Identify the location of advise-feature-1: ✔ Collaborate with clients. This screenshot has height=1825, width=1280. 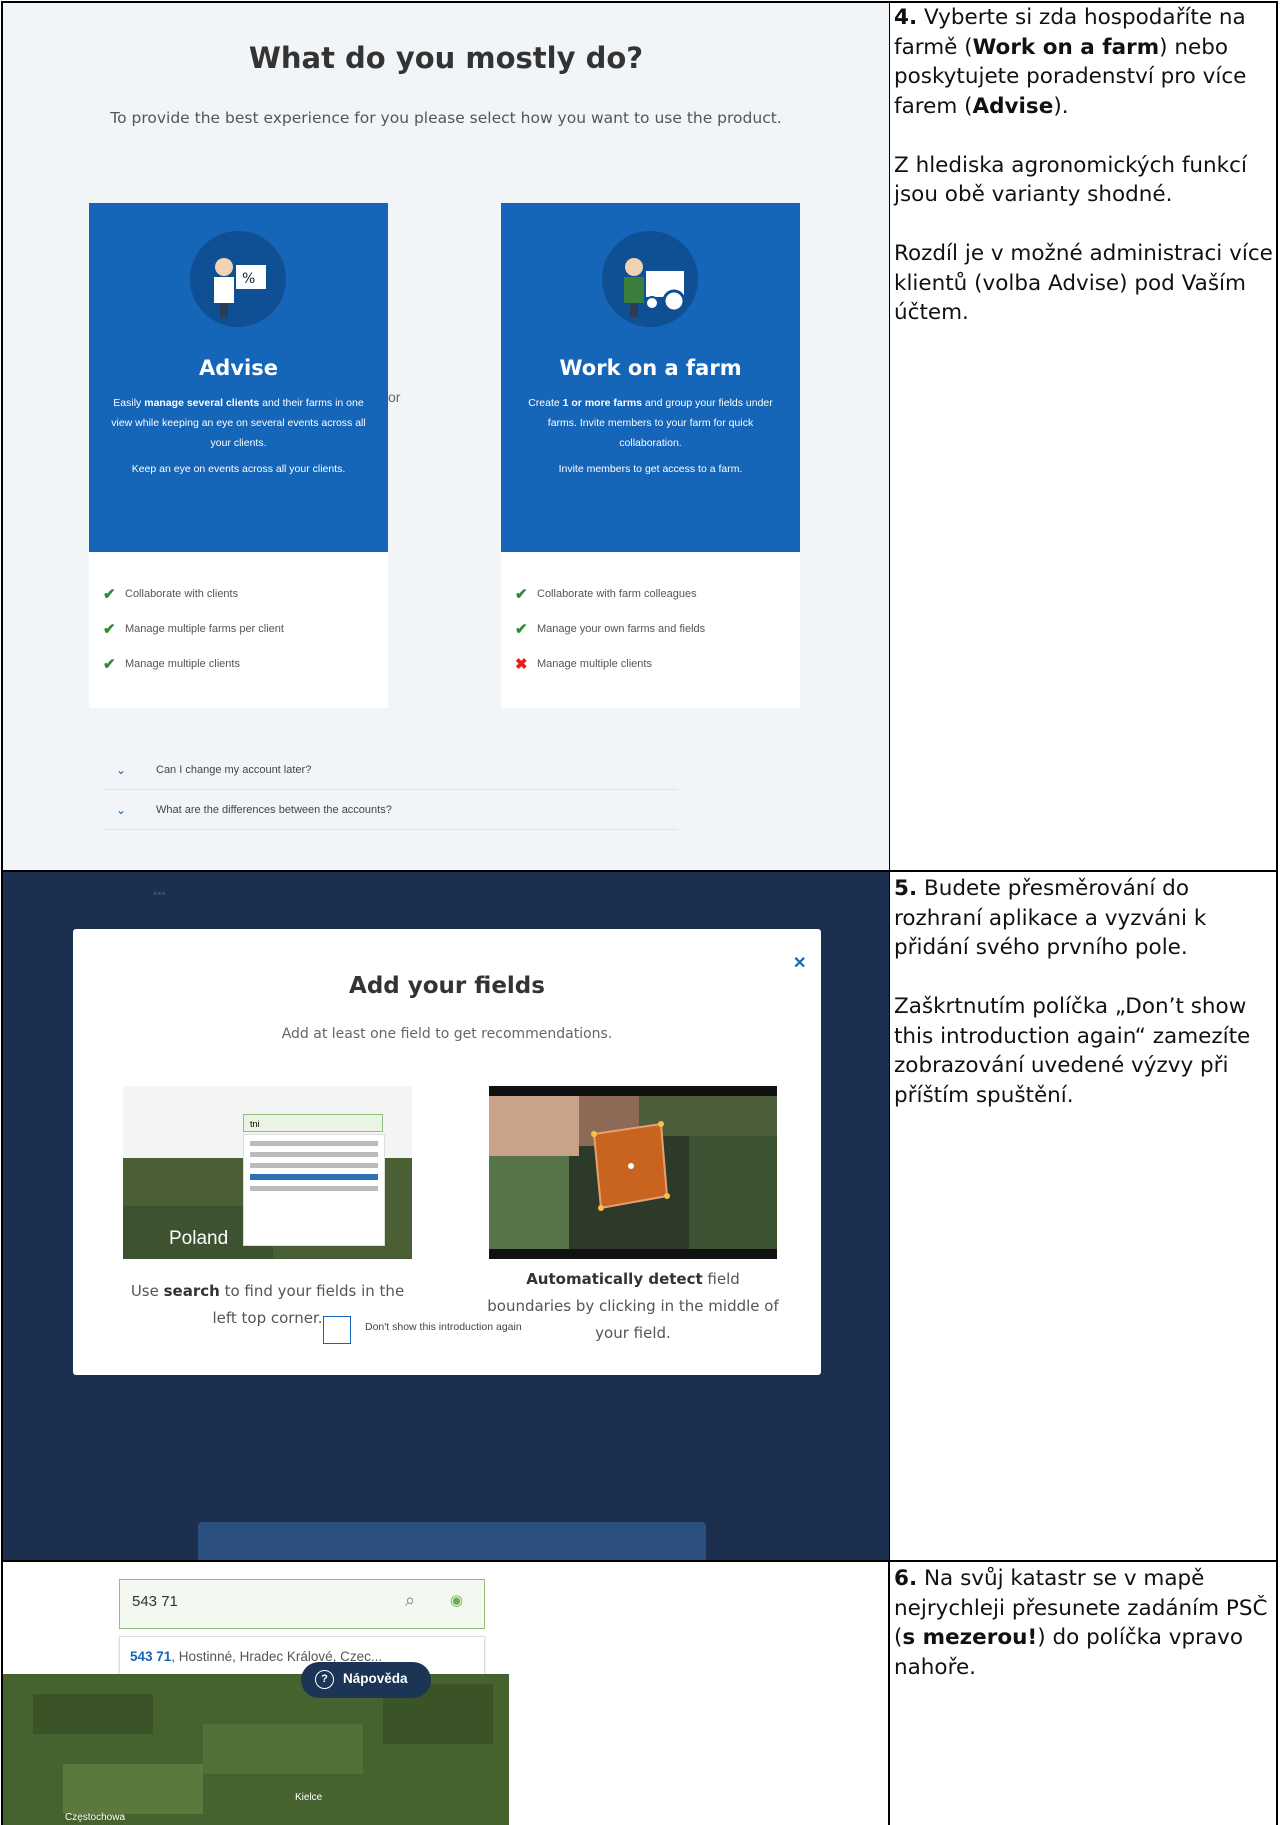
(170, 594).